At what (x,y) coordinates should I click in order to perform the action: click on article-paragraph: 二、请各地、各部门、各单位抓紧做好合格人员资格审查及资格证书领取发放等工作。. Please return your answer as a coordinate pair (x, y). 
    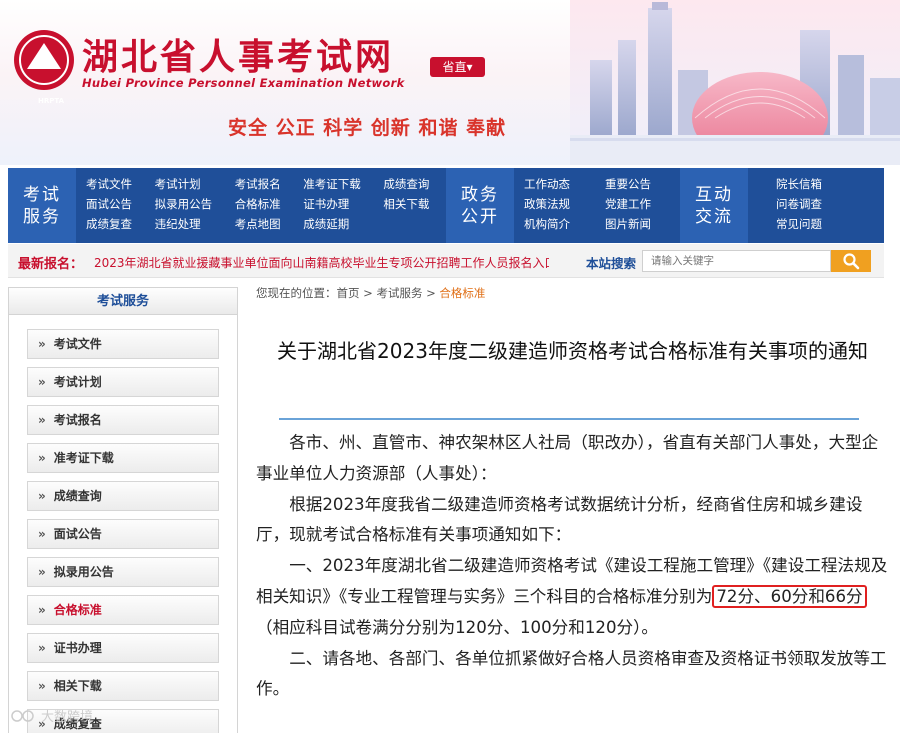
    Looking at the image, I should click on (571, 673).